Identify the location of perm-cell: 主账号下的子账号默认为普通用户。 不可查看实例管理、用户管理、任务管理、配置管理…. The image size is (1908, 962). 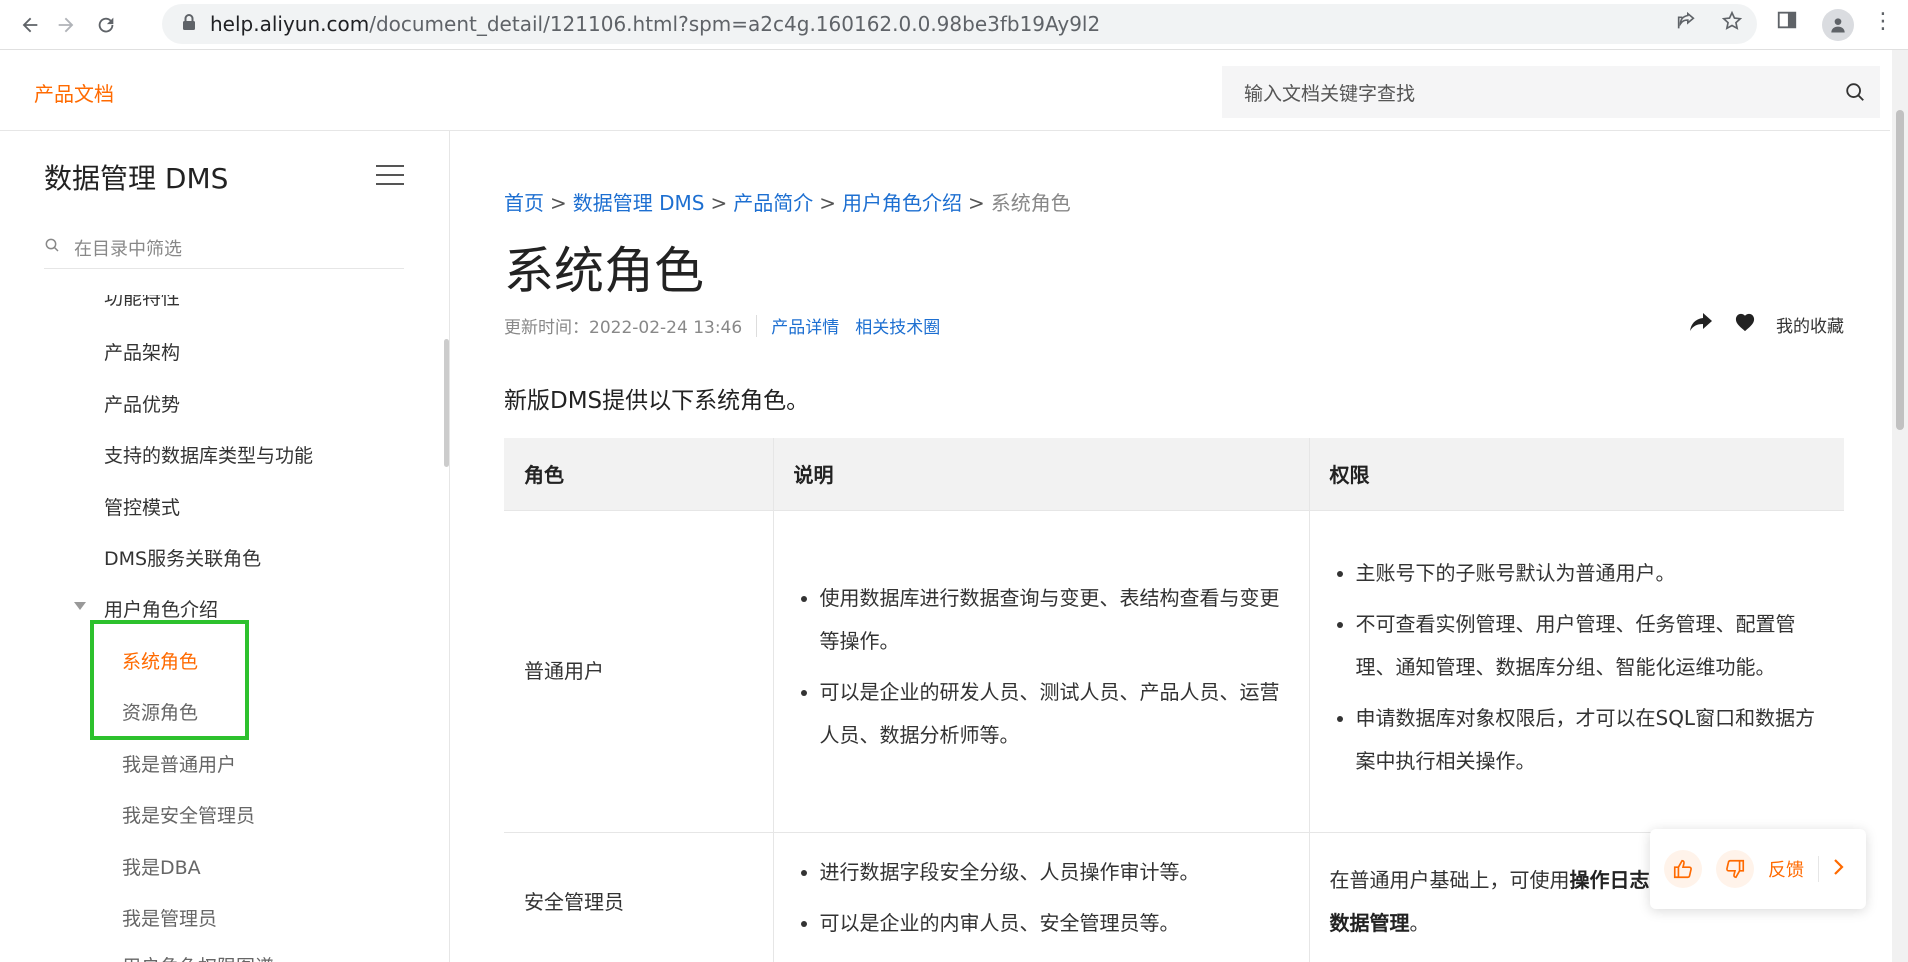
(1576, 671).